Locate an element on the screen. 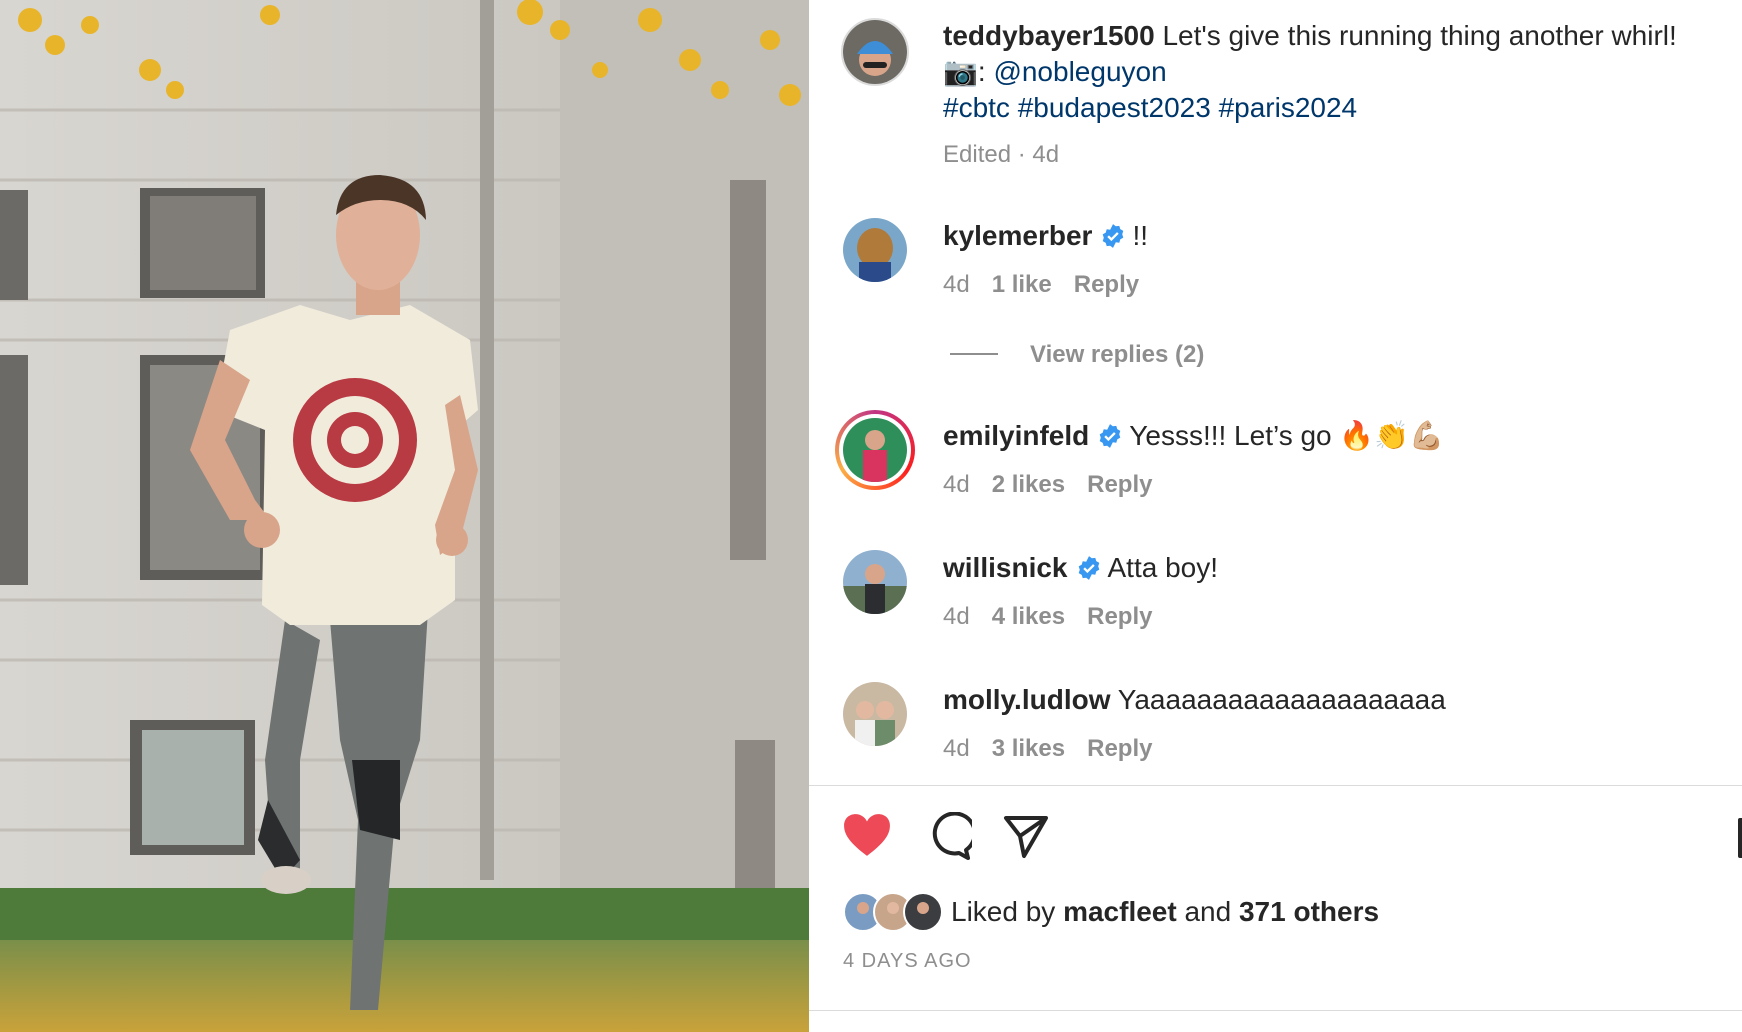  comment-line: emilyinfeld Yesss!!! Let’s go 🔥👏💪🏼 is located at coordinates (1193, 436).